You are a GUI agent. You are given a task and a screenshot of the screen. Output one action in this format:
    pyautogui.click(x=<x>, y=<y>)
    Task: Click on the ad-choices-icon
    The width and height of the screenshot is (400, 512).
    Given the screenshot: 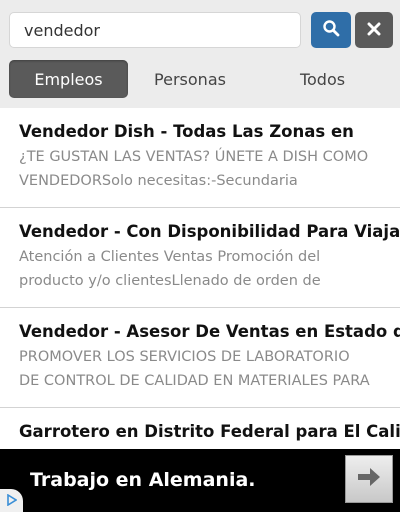 What is the action you would take?
    pyautogui.click(x=12, y=500)
    